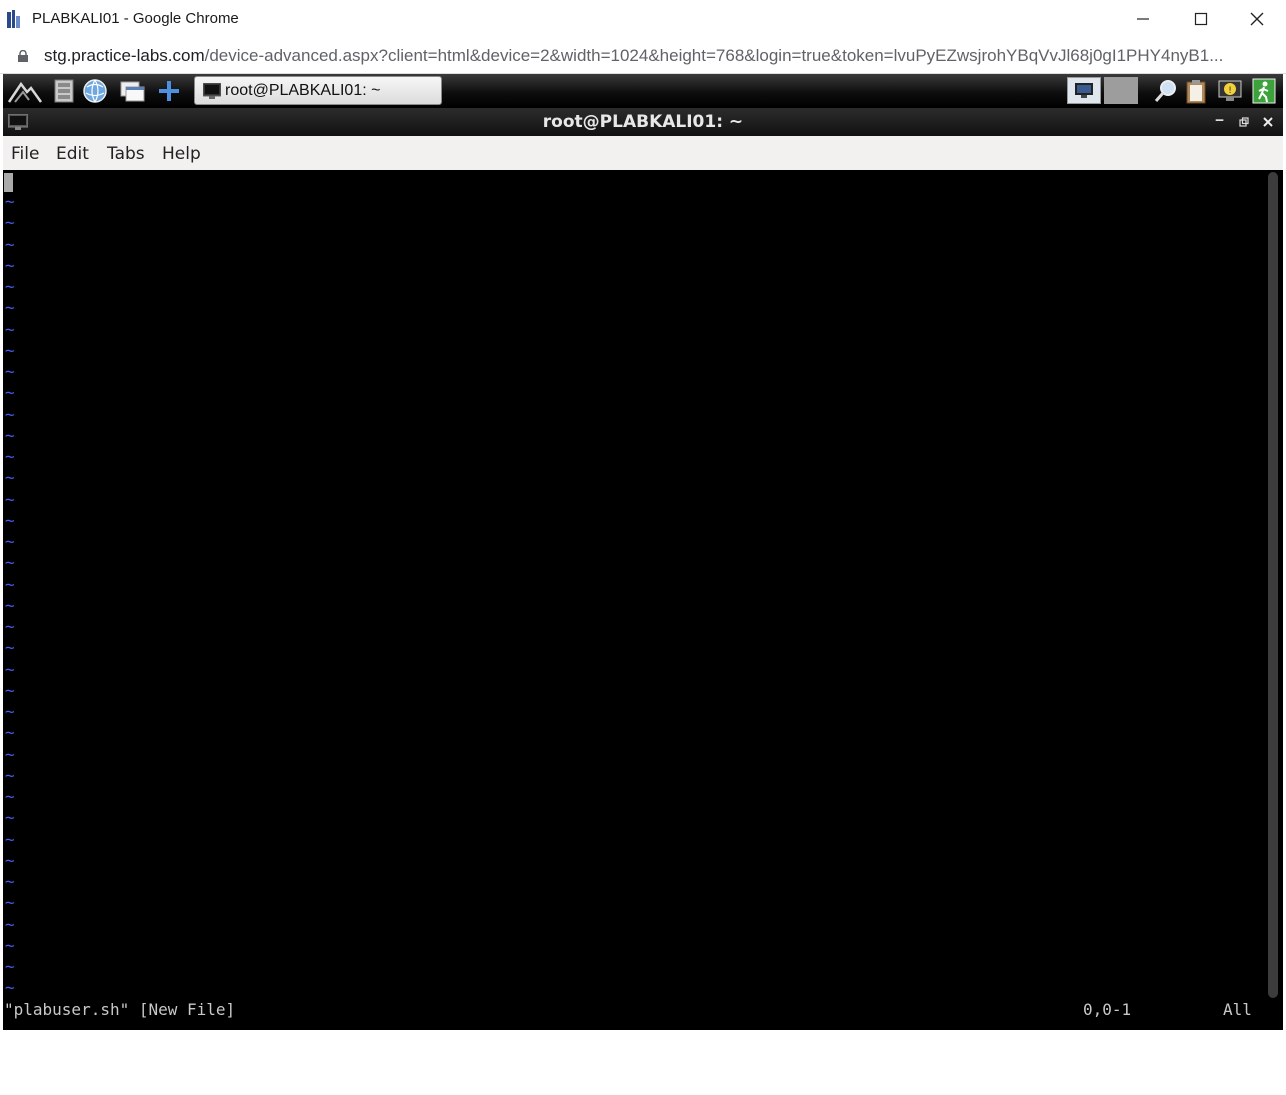 Image resolution: width=1286 pixels, height=1095 pixels. I want to click on menu-help: Help, so click(181, 154).